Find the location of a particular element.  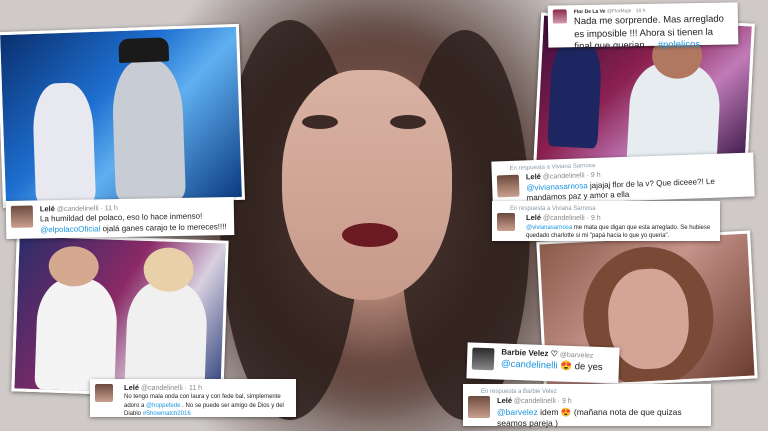

portrait-lips is located at coordinates (370, 235).